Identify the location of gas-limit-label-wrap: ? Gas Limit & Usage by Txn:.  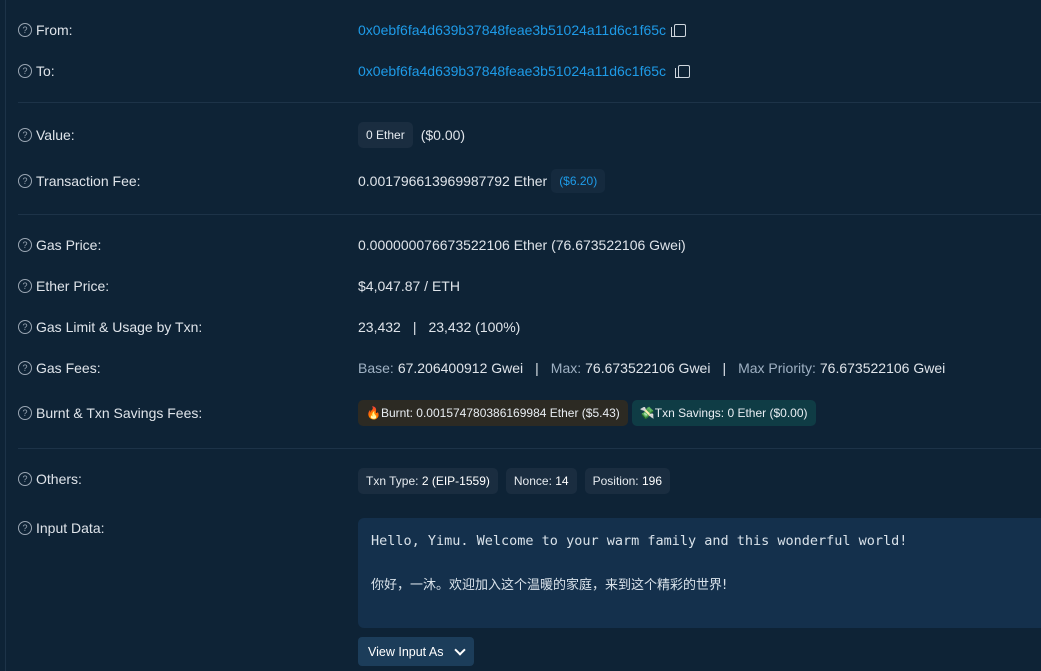
(110, 327).